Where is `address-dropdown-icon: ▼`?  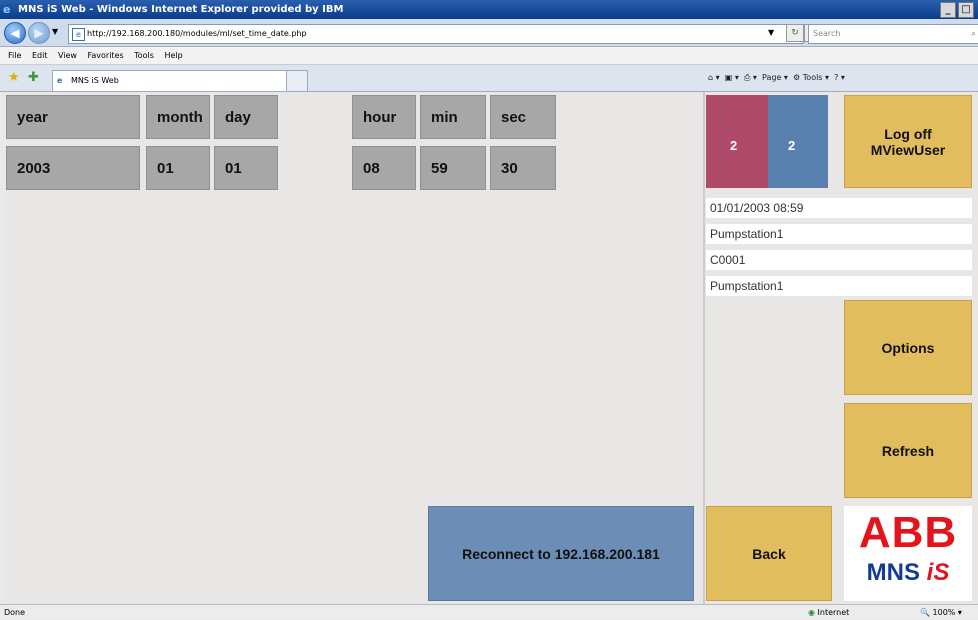 address-dropdown-icon: ▼ is located at coordinates (771, 32).